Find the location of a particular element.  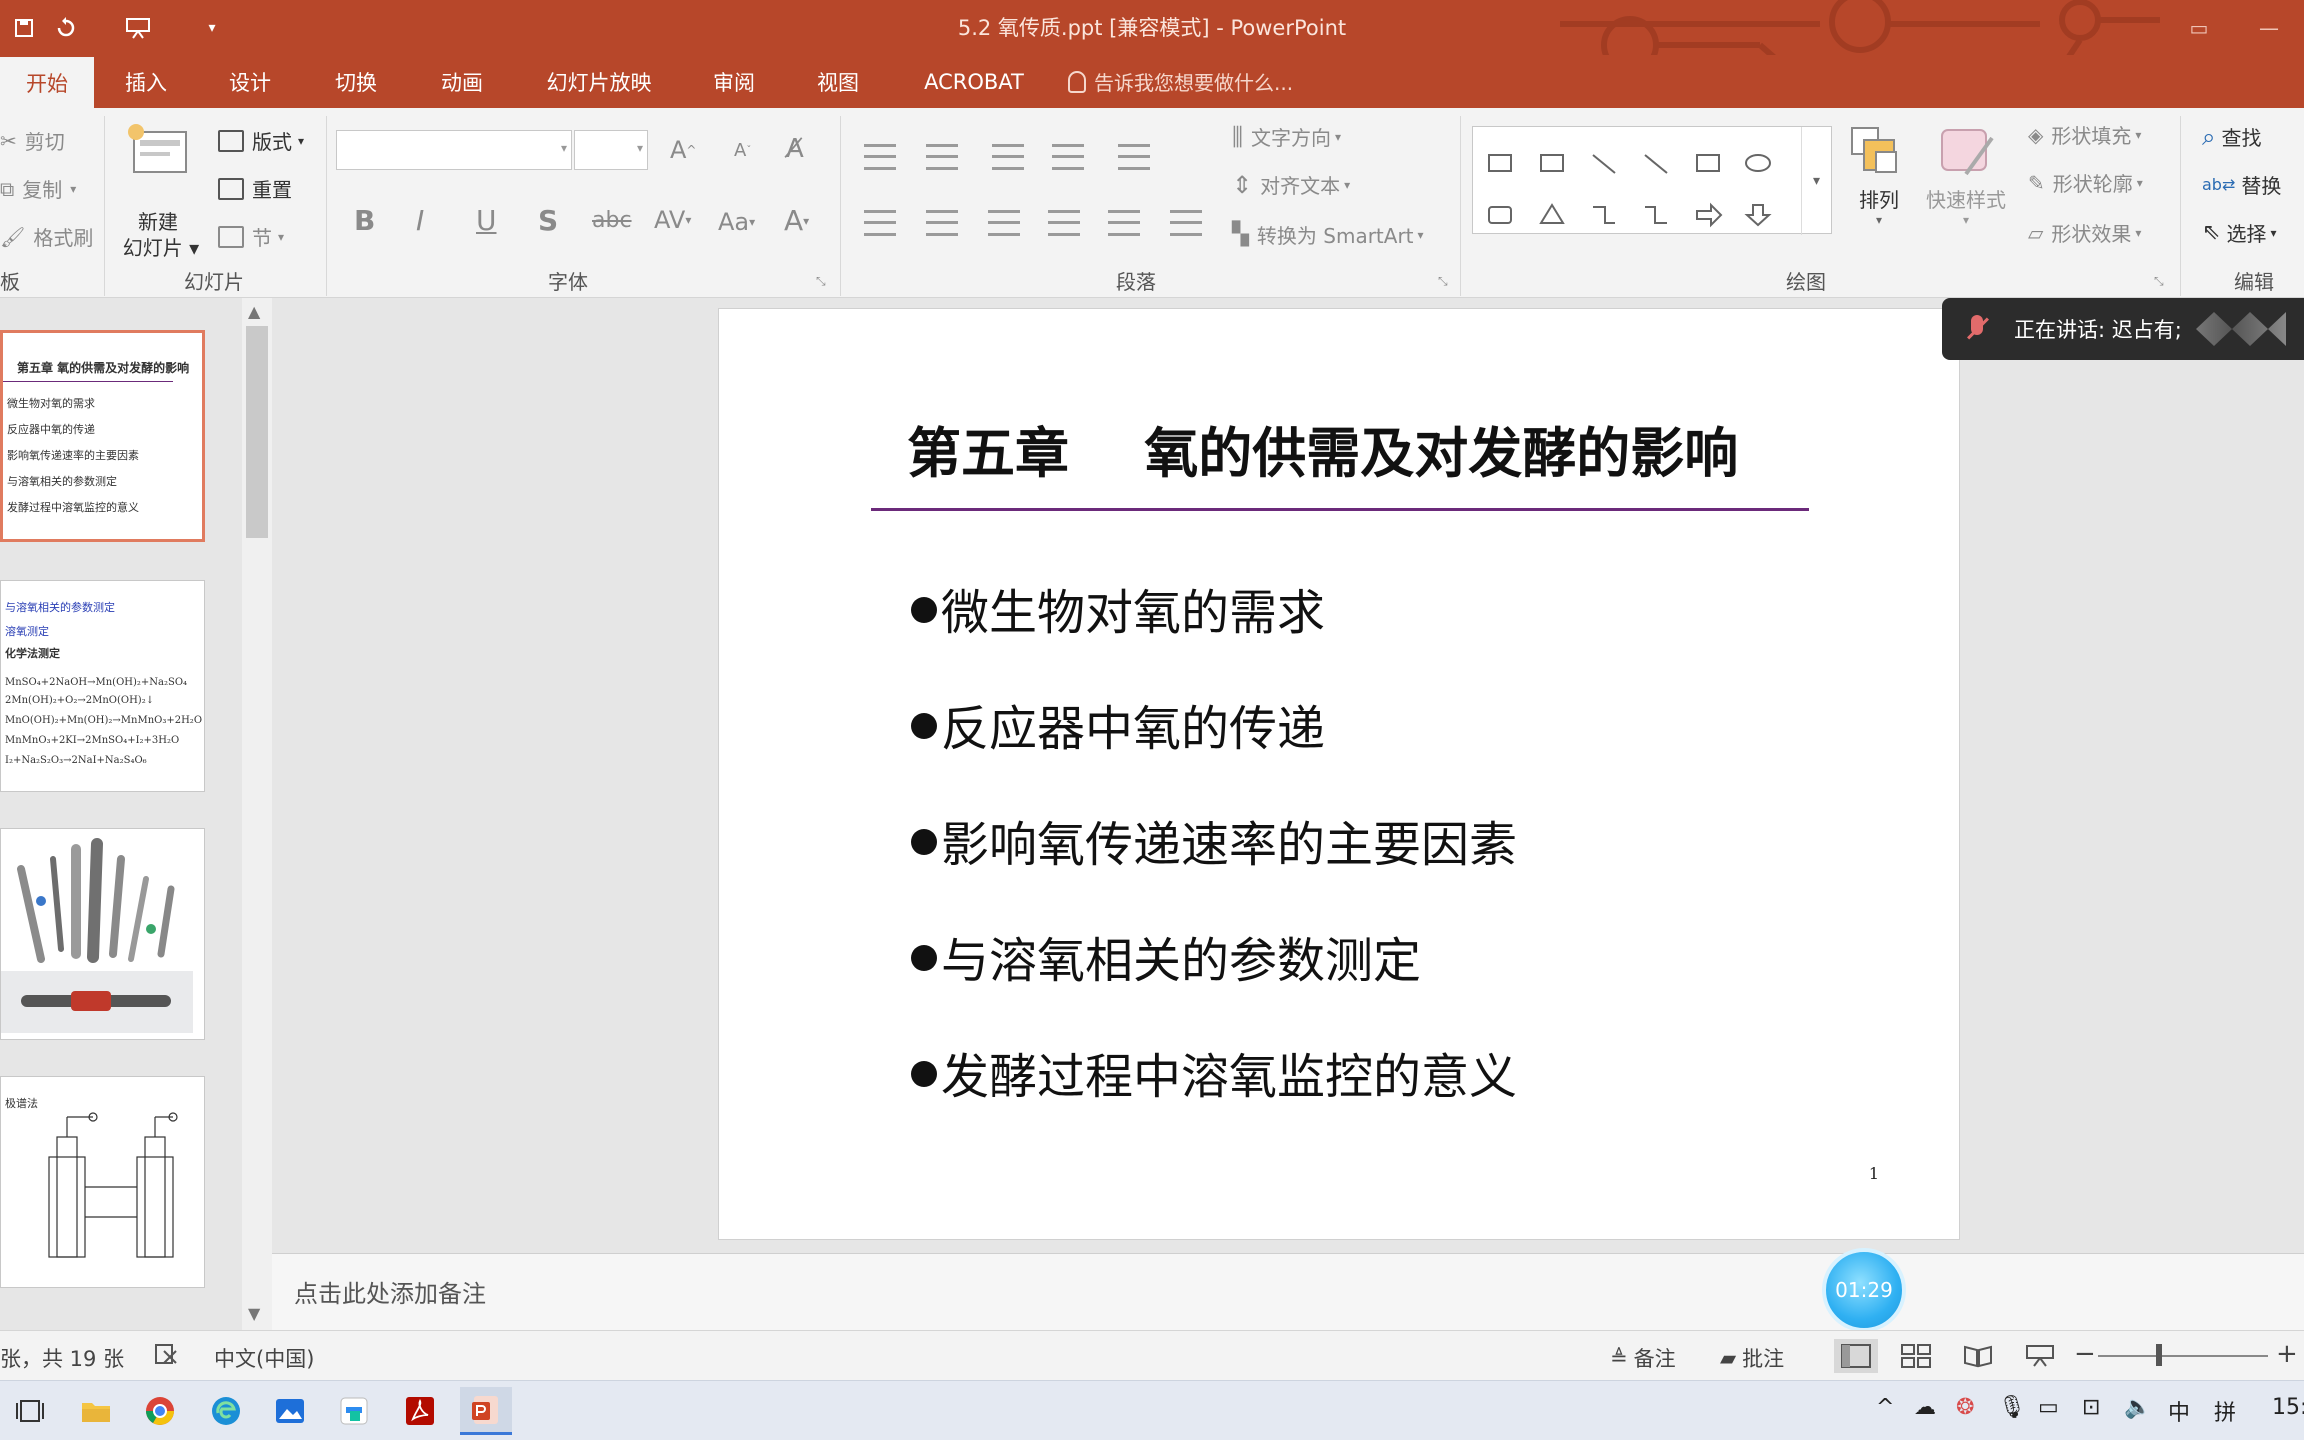

strikethrough-icon: abc is located at coordinates (612, 220).